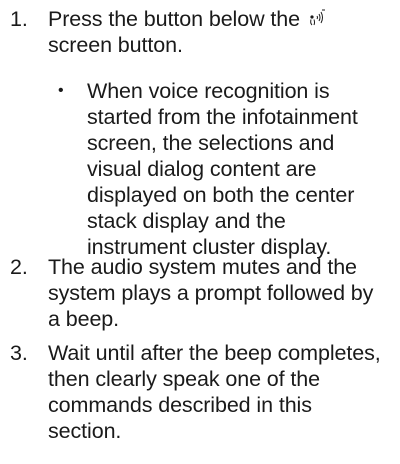 The image size is (400, 464). What do you see at coordinates (19, 267) in the screenshot?
I see `step-number: 2.` at bounding box center [19, 267].